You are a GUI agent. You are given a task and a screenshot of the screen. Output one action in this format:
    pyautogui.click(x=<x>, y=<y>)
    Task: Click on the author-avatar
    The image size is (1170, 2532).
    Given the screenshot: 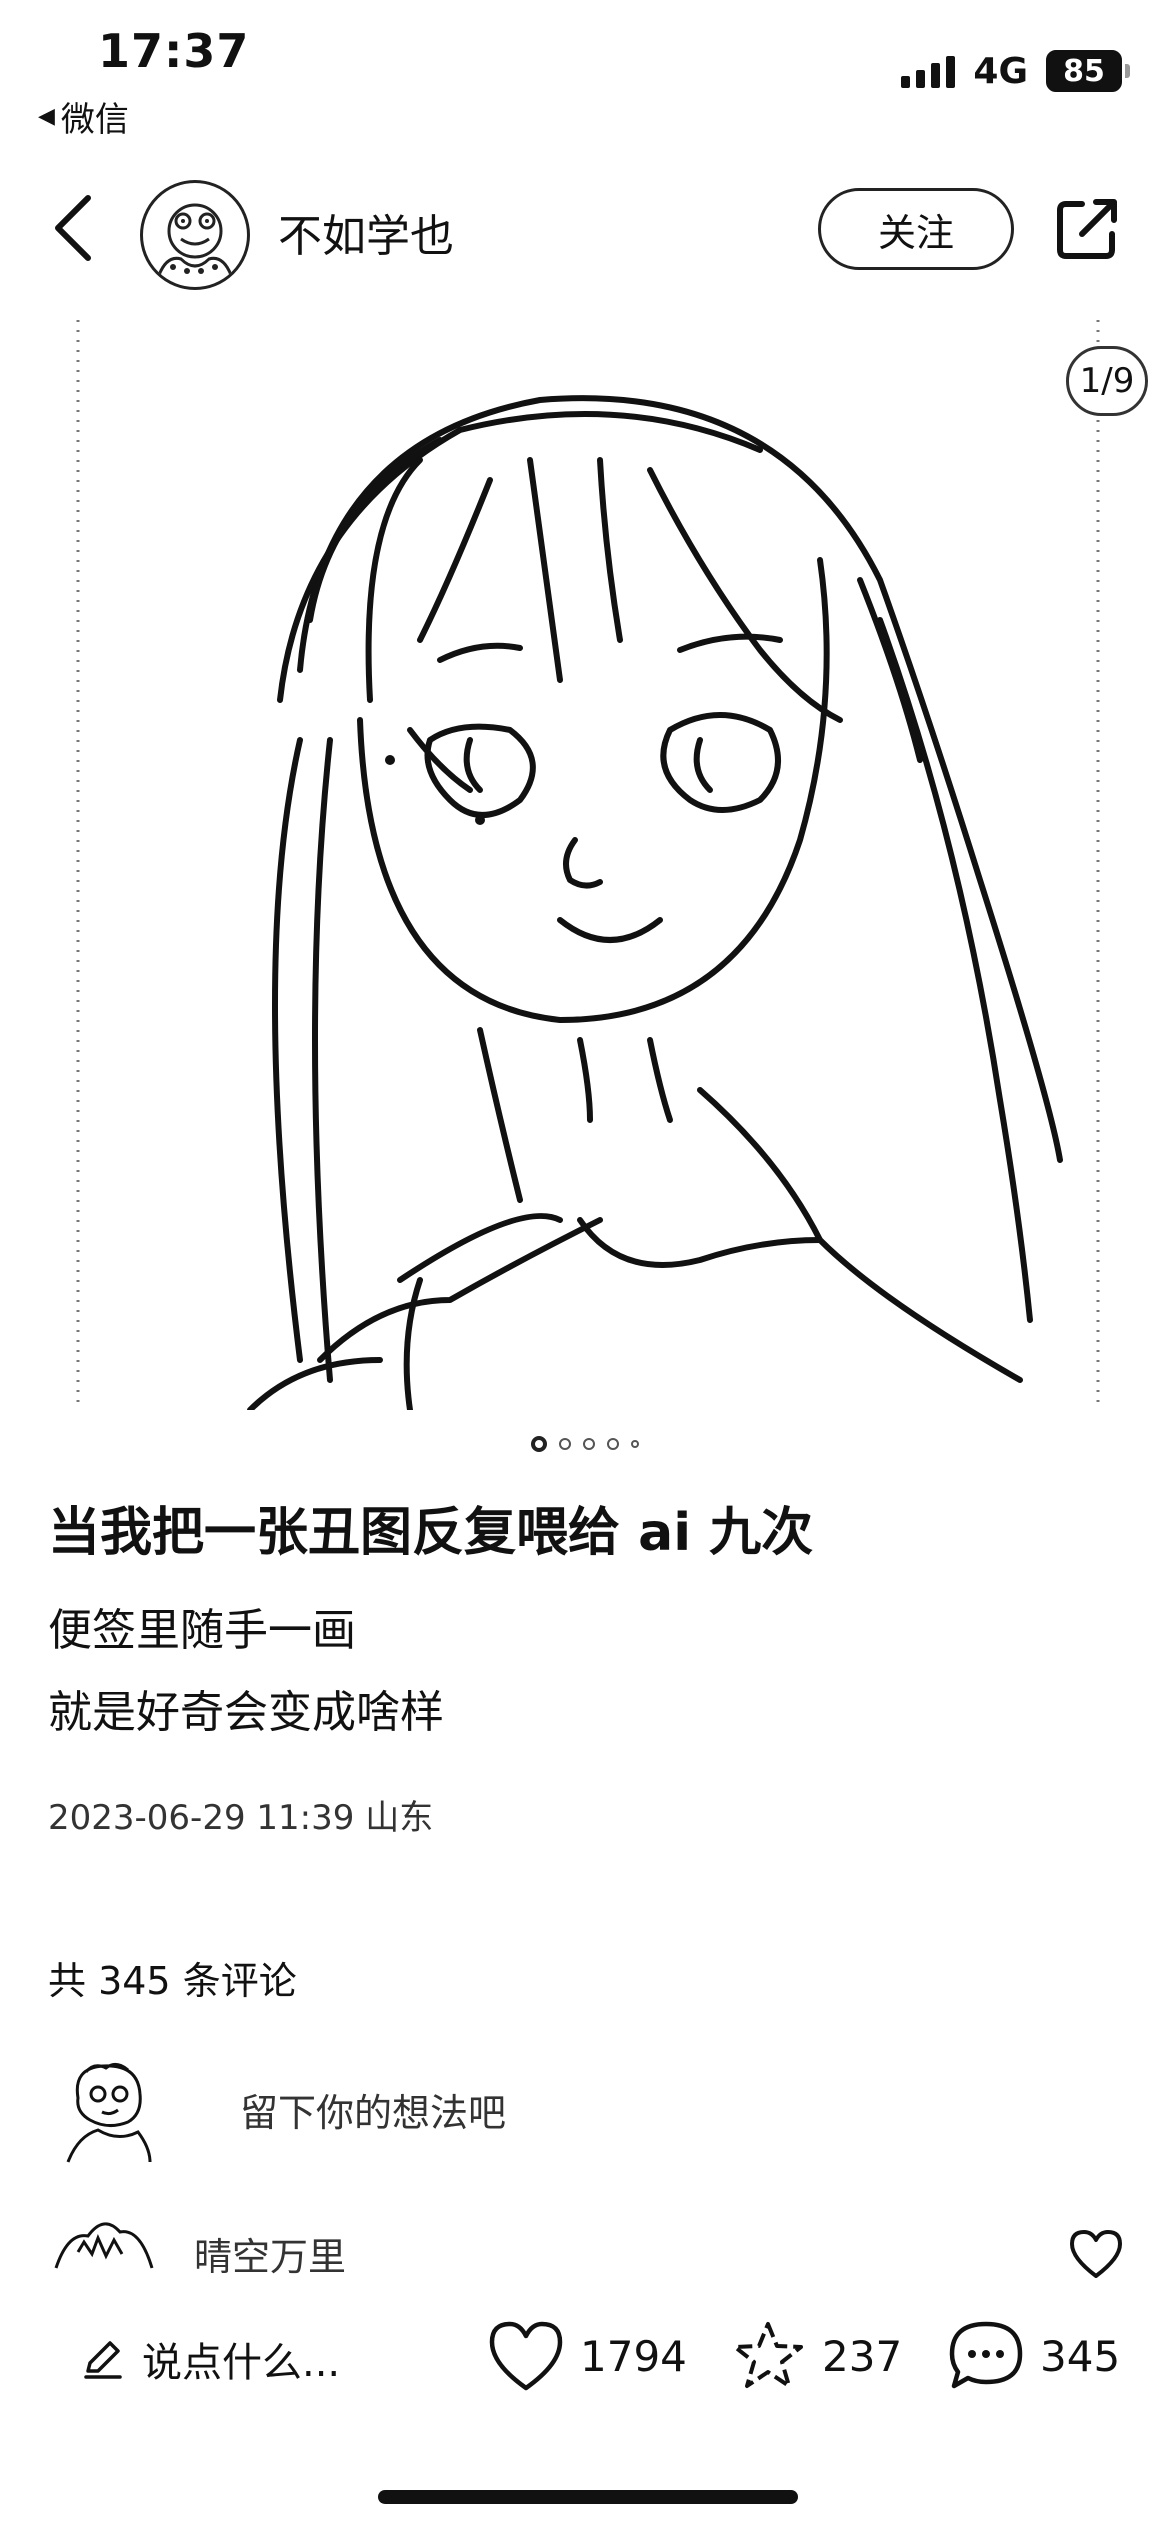 What is the action you would take?
    pyautogui.click(x=195, y=235)
    